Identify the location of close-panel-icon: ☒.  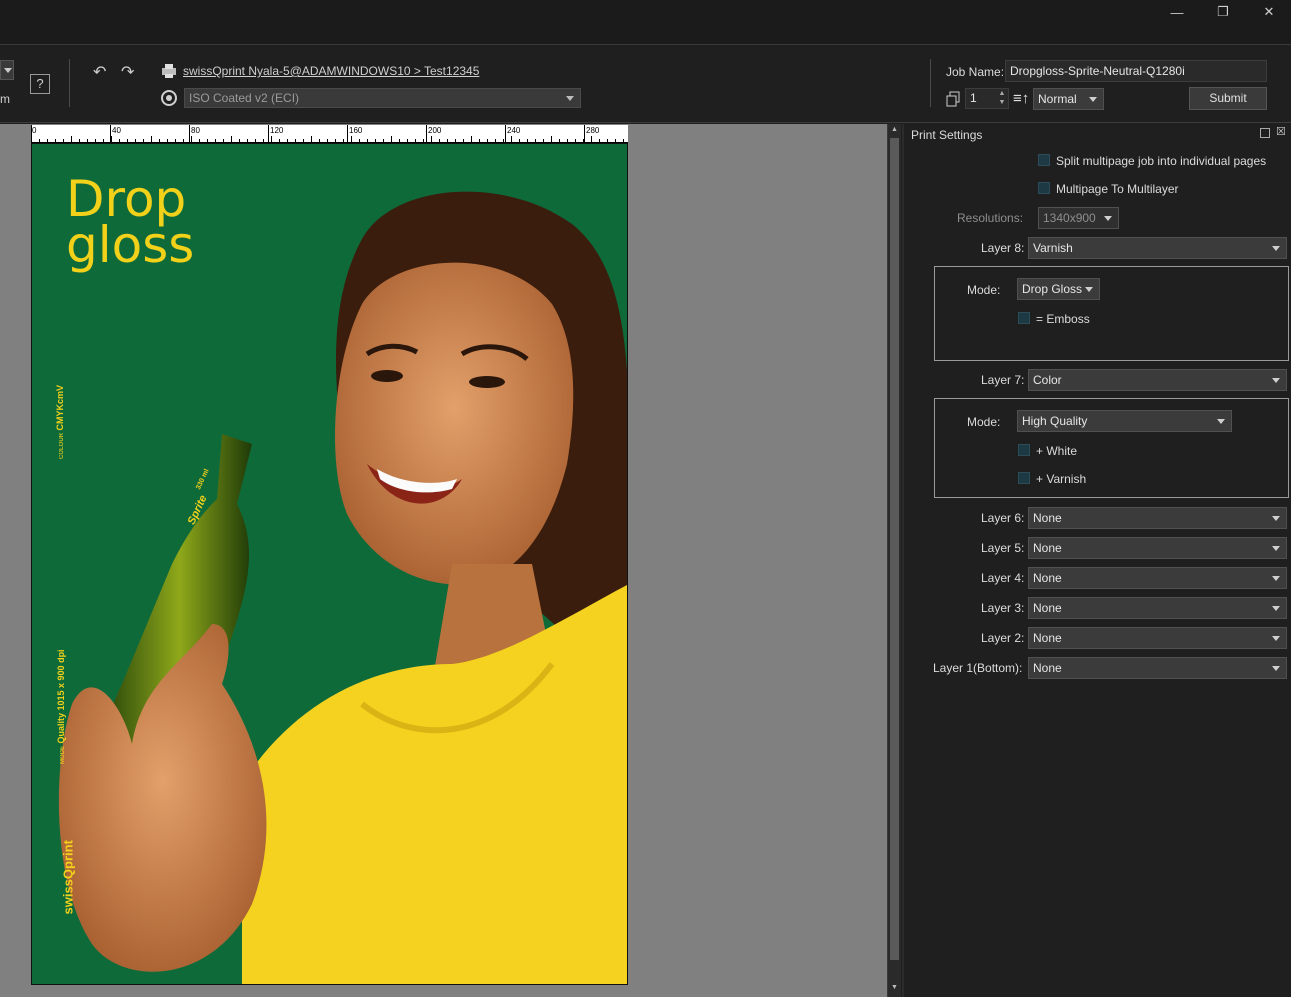
(1281, 131).